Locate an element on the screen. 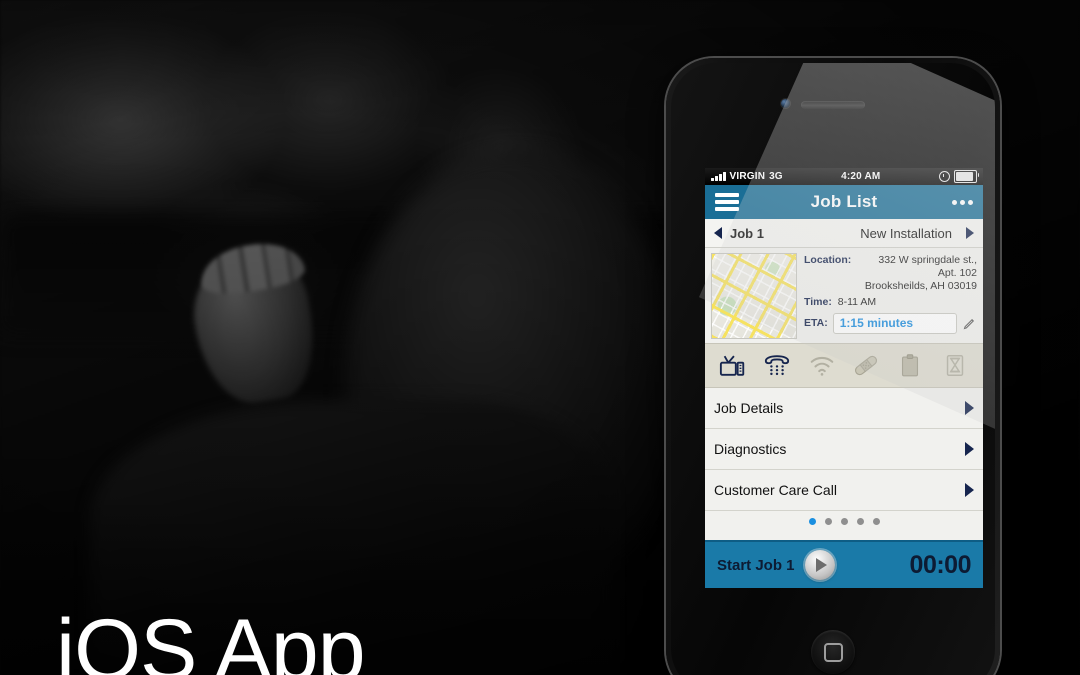 The width and height of the screenshot is (1080, 675). map-thumbnail is located at coordinates (754, 296).